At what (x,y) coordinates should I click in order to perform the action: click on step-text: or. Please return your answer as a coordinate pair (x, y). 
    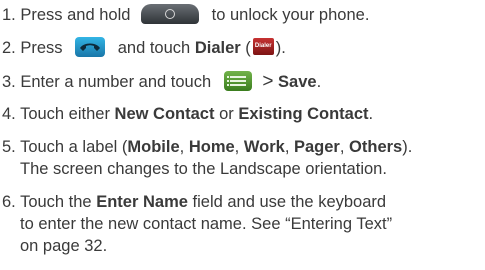
    Looking at the image, I should click on (226, 114).